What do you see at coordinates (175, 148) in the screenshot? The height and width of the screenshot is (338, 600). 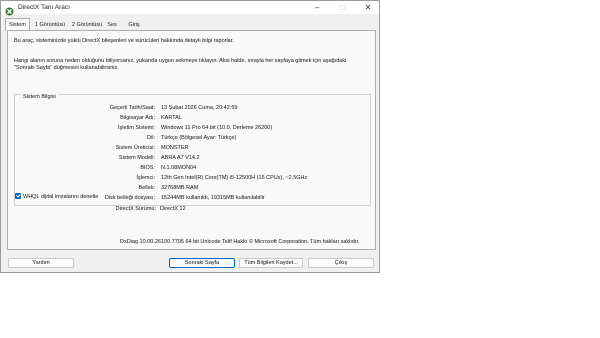 I see `info-value: MONSTER` at bounding box center [175, 148].